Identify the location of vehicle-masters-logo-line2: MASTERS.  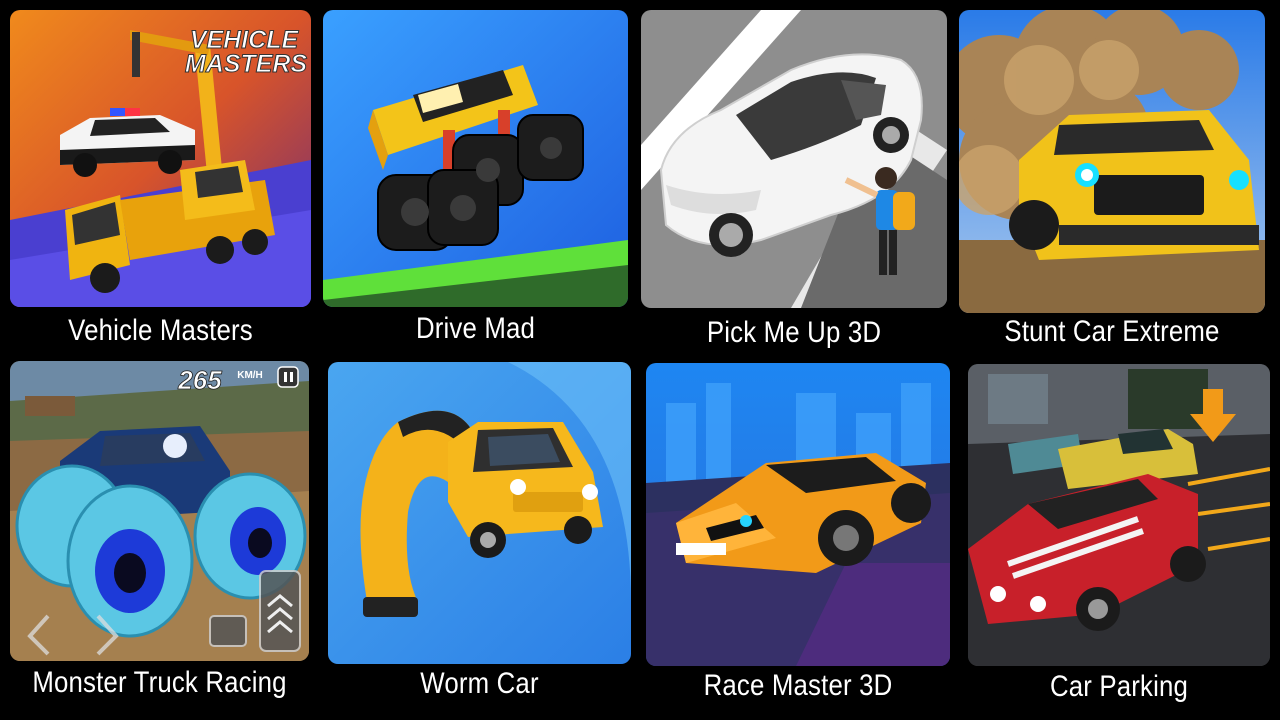
(246, 64).